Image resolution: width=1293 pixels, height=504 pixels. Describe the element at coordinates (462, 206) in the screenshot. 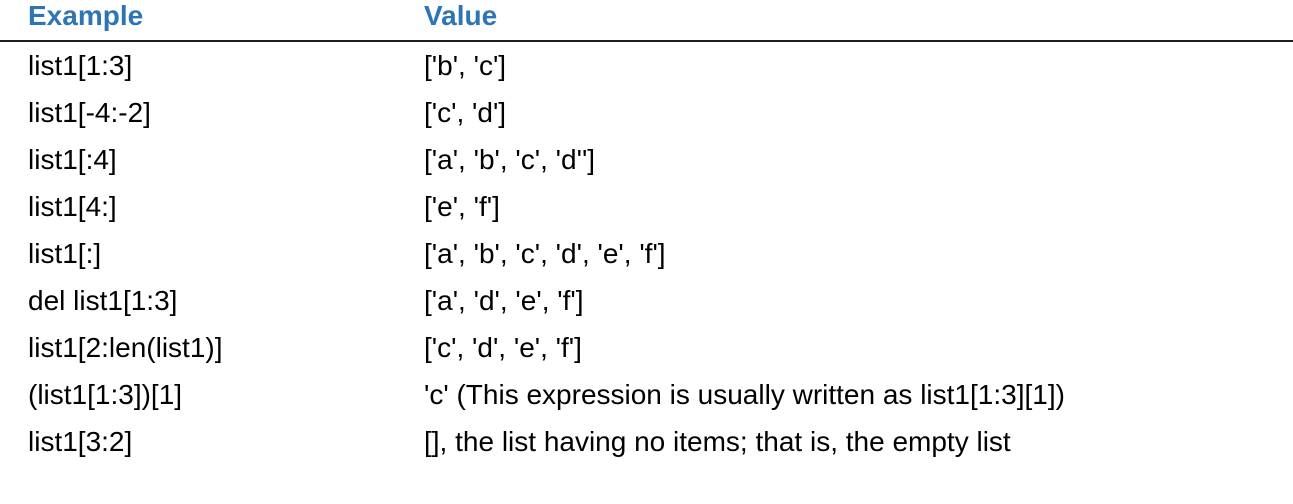

I see `value-cell: ['e', 'f']` at that location.